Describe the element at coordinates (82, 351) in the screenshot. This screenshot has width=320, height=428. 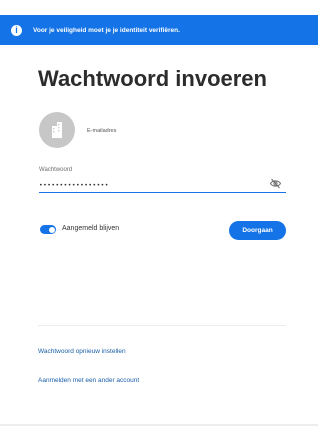
I see `reset-password-link: Wachtwoord opnieuw instellen` at that location.